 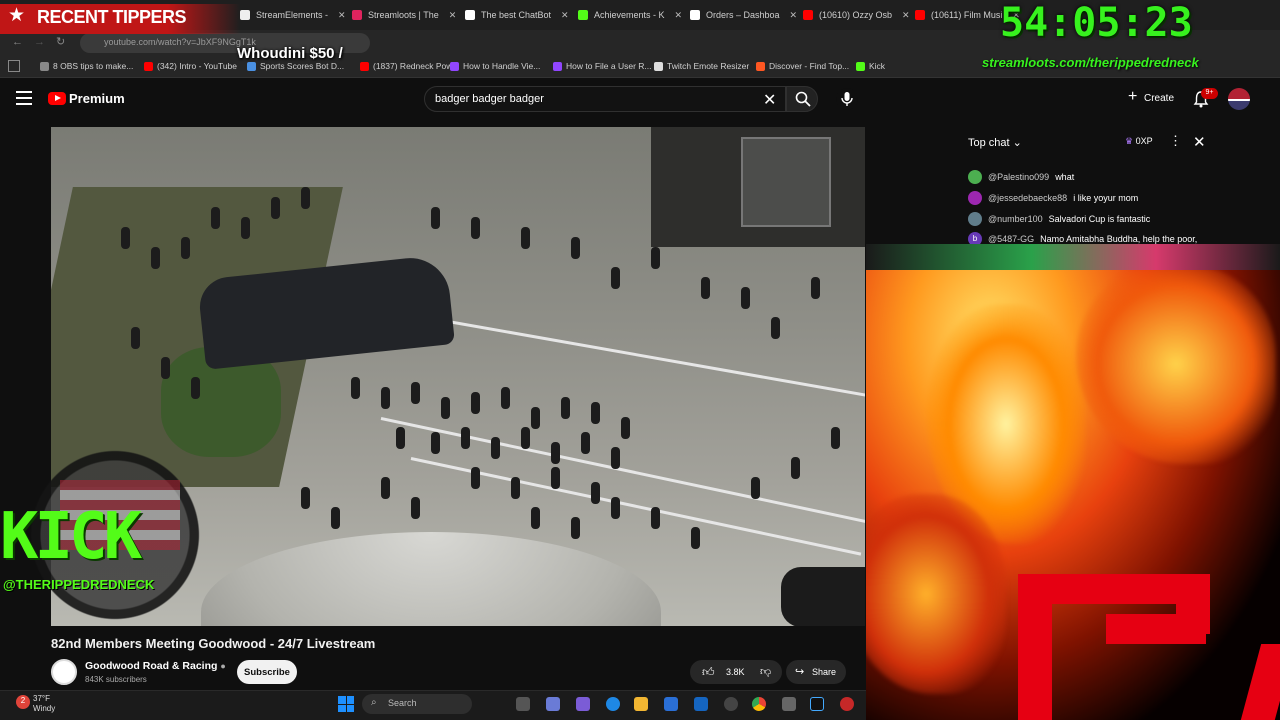 What do you see at coordinates (789, 704) in the screenshot?
I see `settings-icon` at bounding box center [789, 704].